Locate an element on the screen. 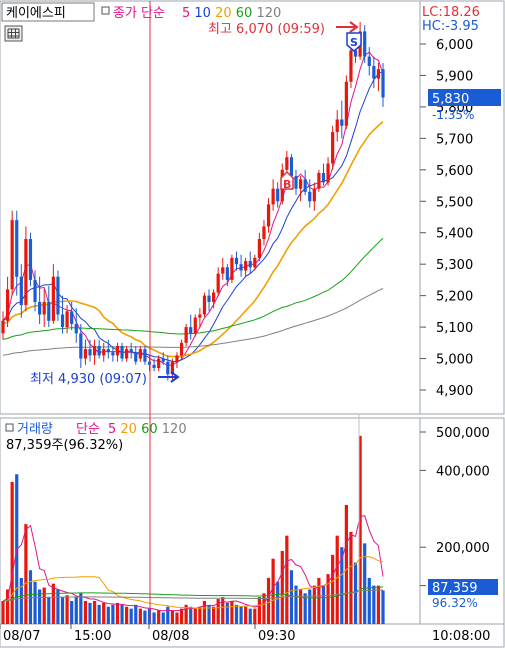 Image resolution: width=505 pixels, height=648 pixels. volume-legend-prefix: 거래량 is located at coordinates (35, 429).